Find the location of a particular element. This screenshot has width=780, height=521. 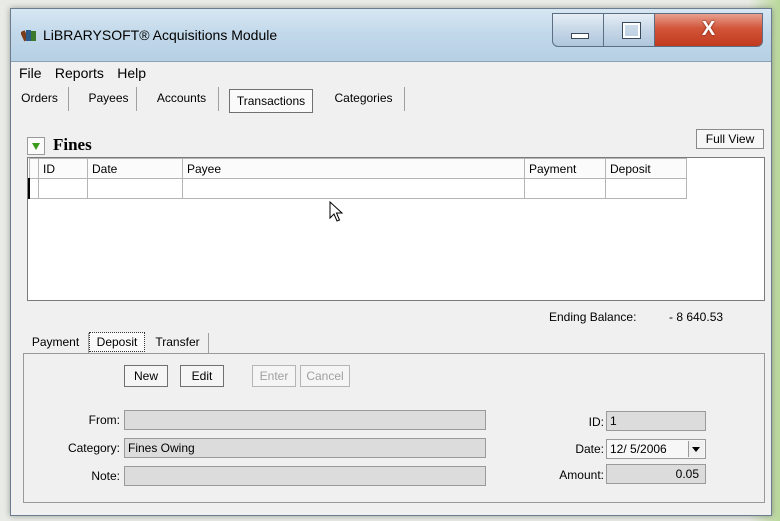

minimize-icon is located at coordinates (580, 36).